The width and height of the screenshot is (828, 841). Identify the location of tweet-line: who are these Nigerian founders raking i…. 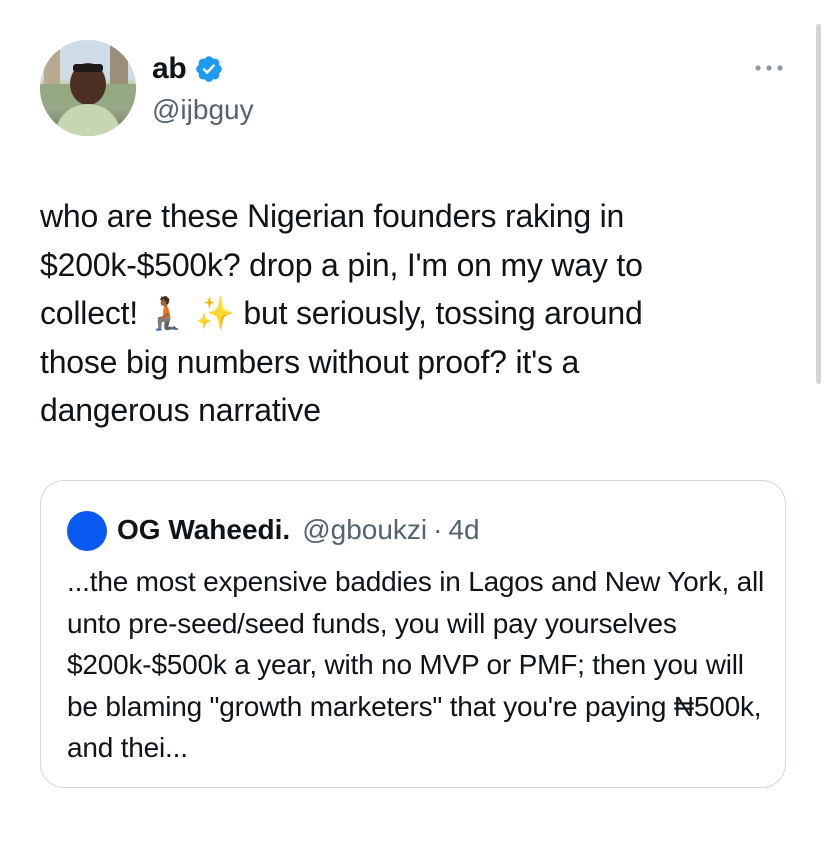
(332, 216).